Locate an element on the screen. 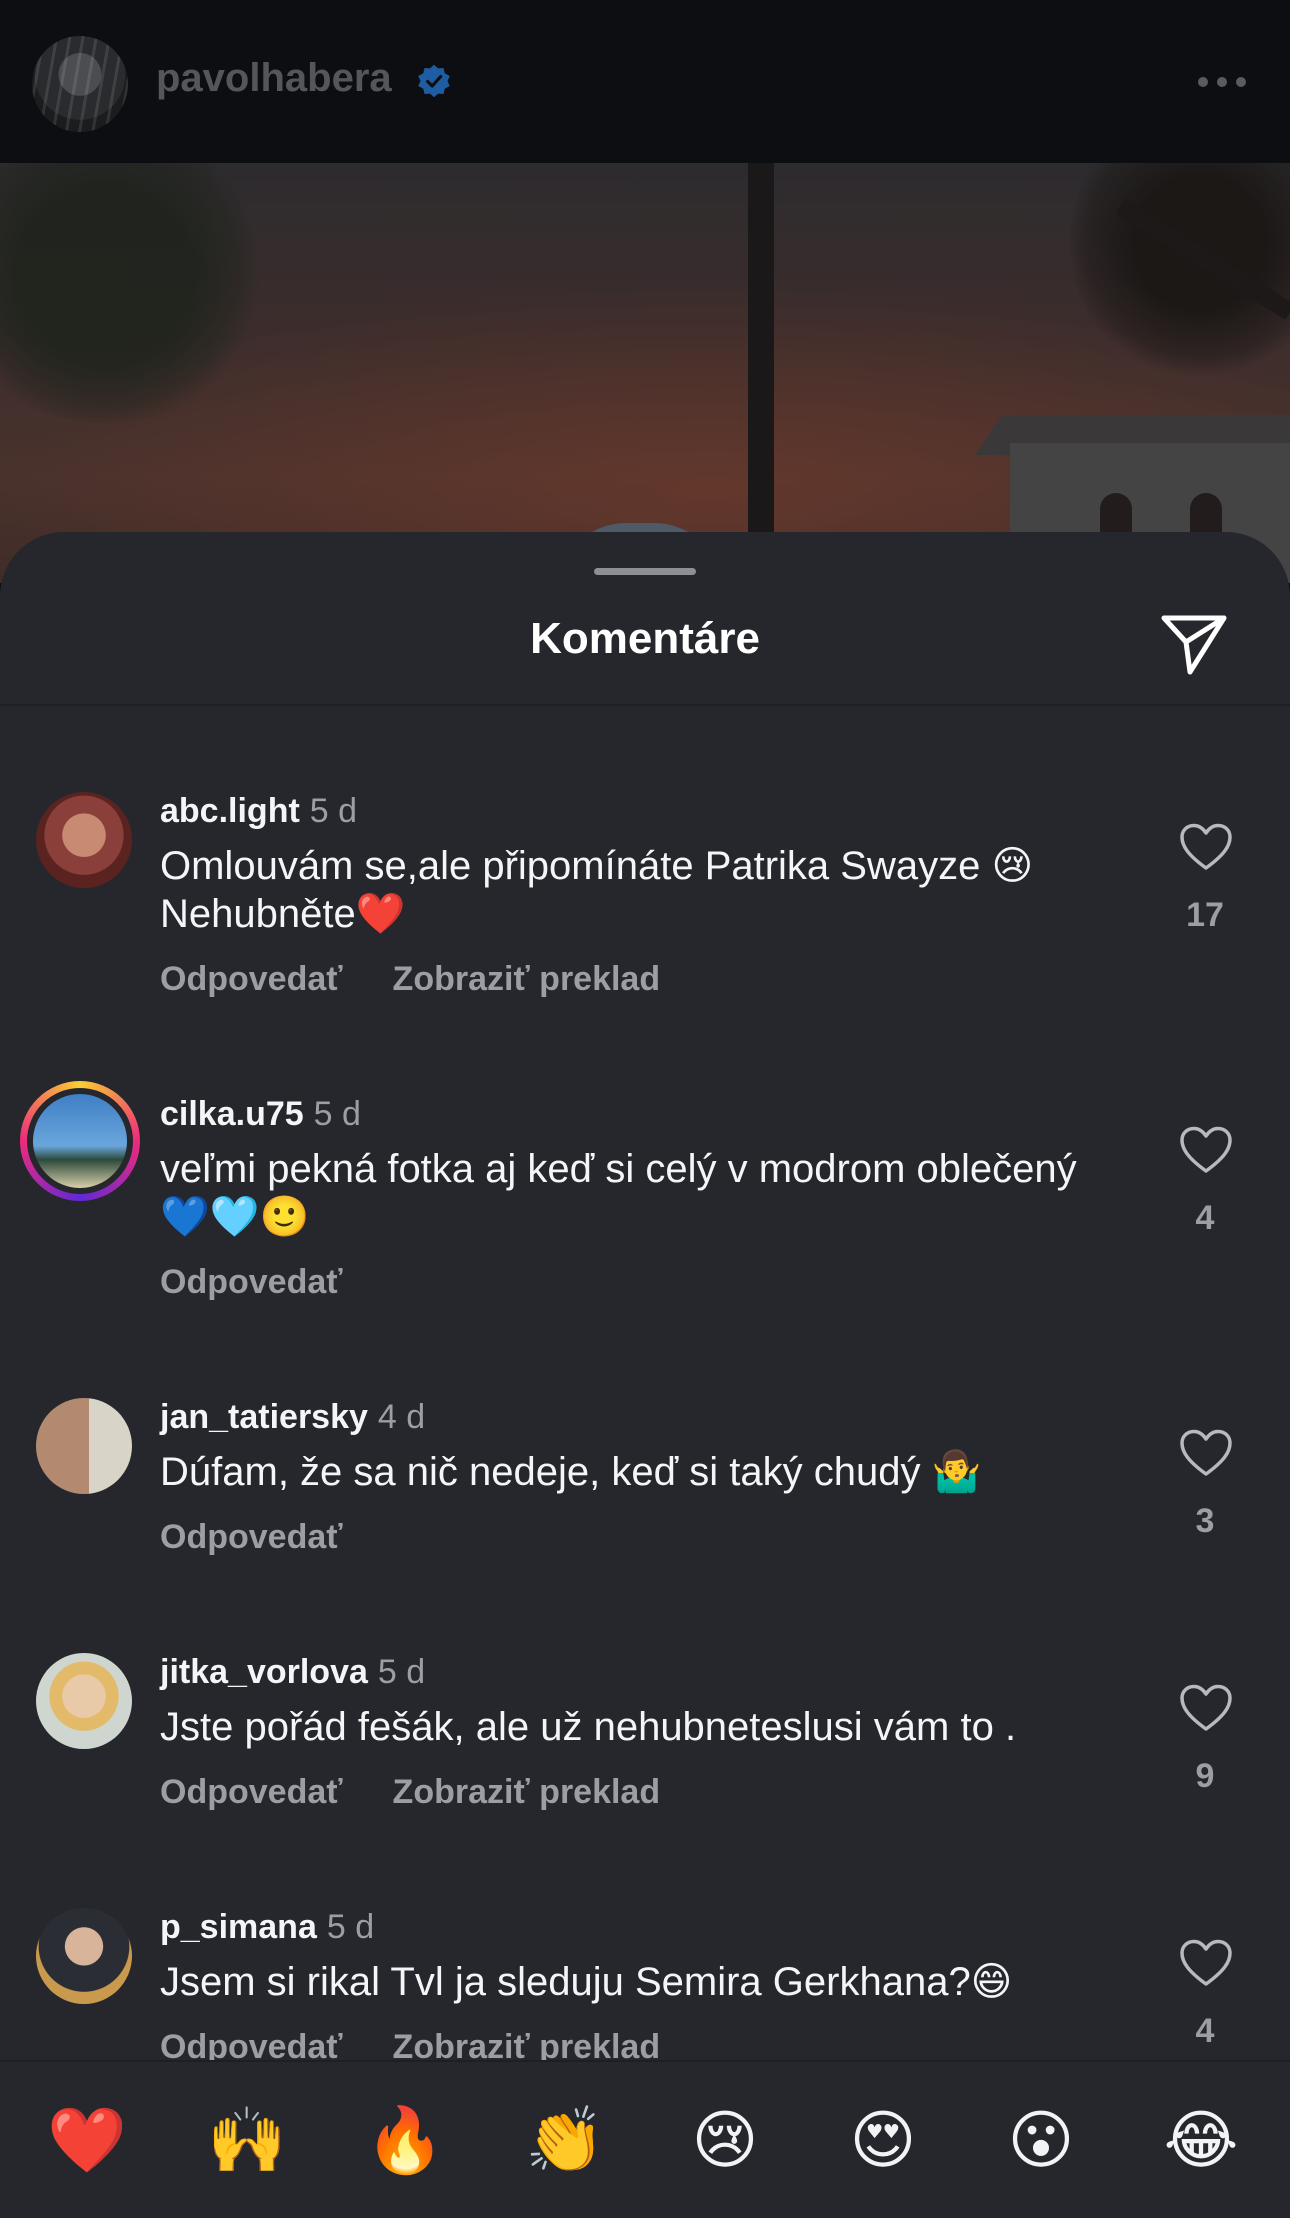  emoji-clapping-hands: 👏 is located at coordinates (565, 2140).